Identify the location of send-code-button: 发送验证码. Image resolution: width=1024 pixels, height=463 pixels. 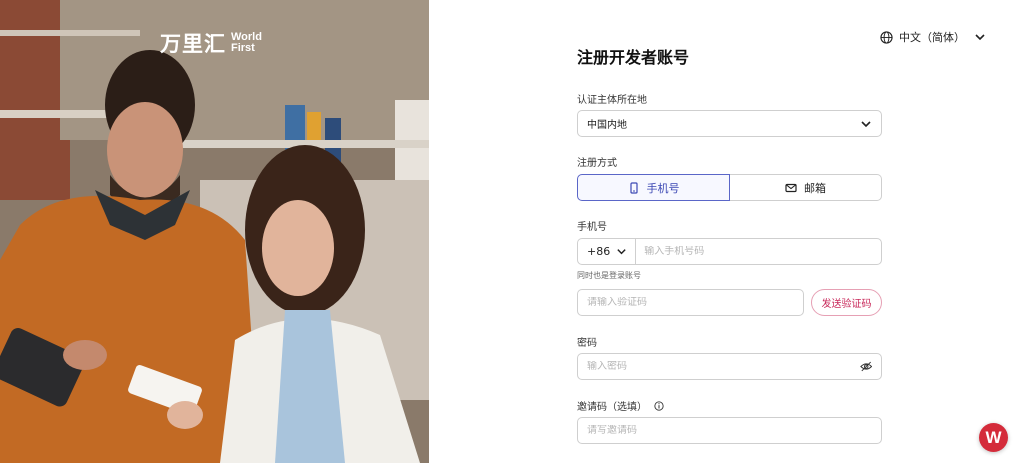
(846, 302).